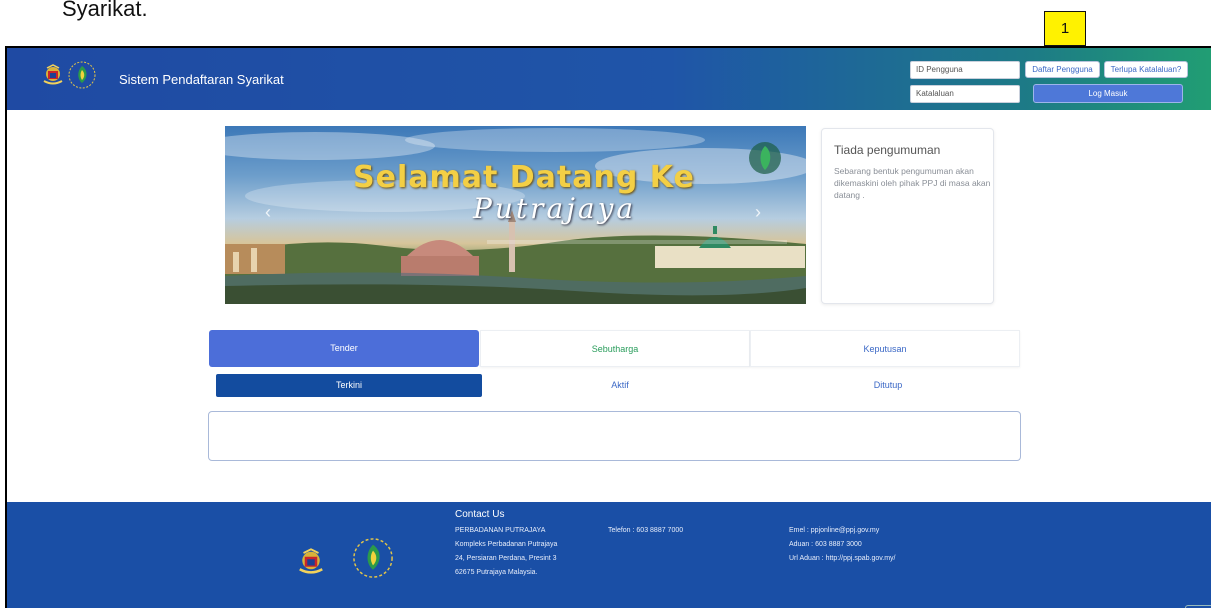 Image resolution: width=1211 pixels, height=608 pixels. What do you see at coordinates (480, 514) in the screenshot?
I see `contact-us-heading: Contact Us` at bounding box center [480, 514].